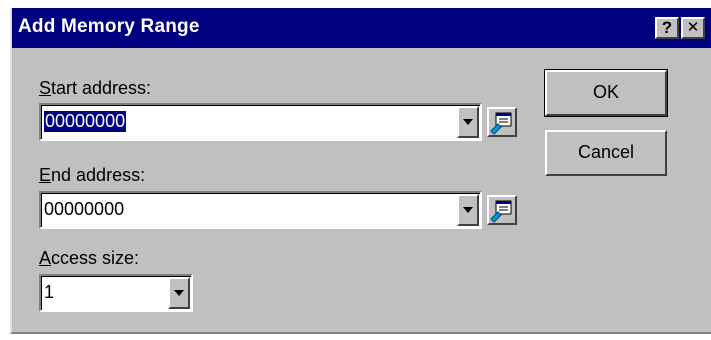 This screenshot has width=711, height=340. Describe the element at coordinates (84, 209) in the screenshot. I see `end-address-value: 00000000` at that location.